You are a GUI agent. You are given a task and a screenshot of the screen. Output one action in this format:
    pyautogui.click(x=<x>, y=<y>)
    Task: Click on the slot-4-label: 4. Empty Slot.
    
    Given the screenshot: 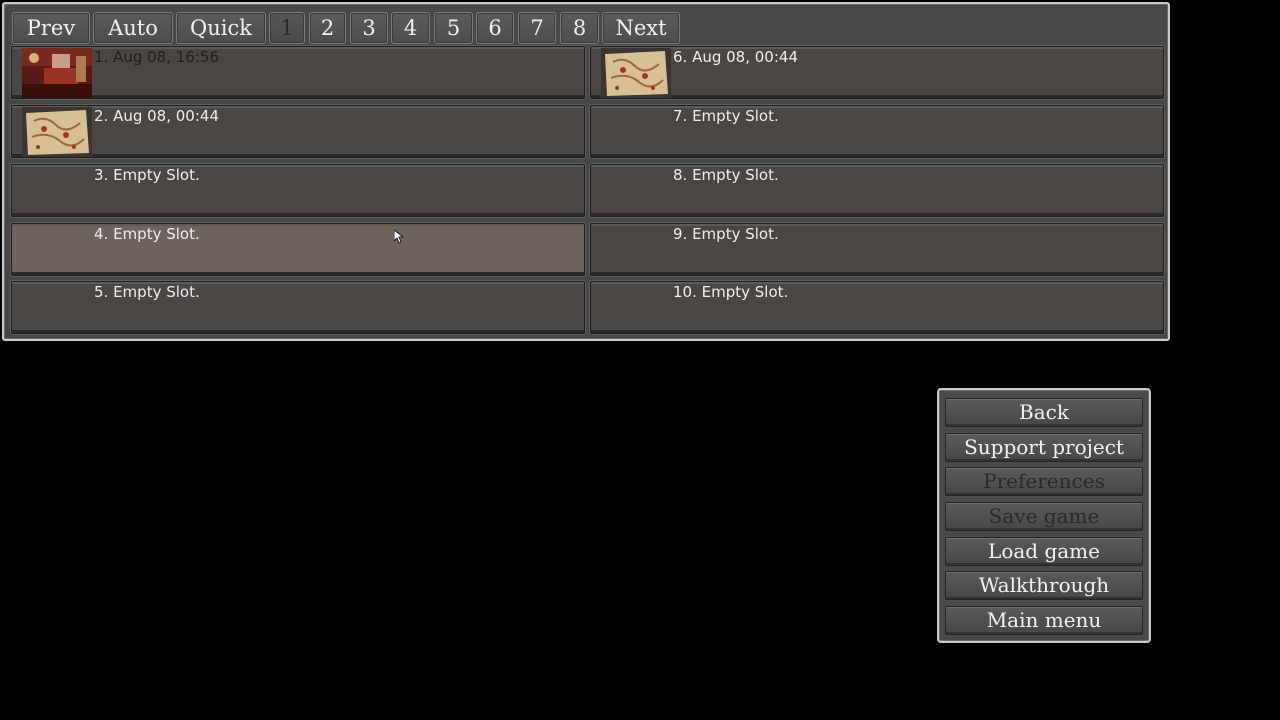 What is the action you would take?
    pyautogui.click(x=147, y=234)
    